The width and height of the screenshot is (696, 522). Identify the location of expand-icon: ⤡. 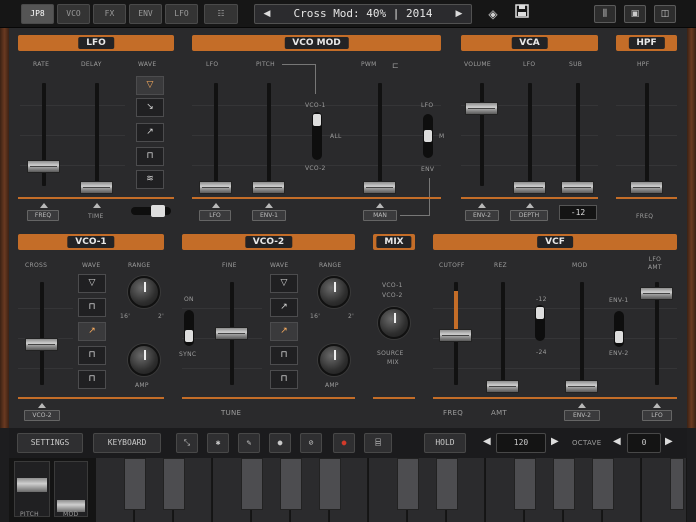
(187, 443).